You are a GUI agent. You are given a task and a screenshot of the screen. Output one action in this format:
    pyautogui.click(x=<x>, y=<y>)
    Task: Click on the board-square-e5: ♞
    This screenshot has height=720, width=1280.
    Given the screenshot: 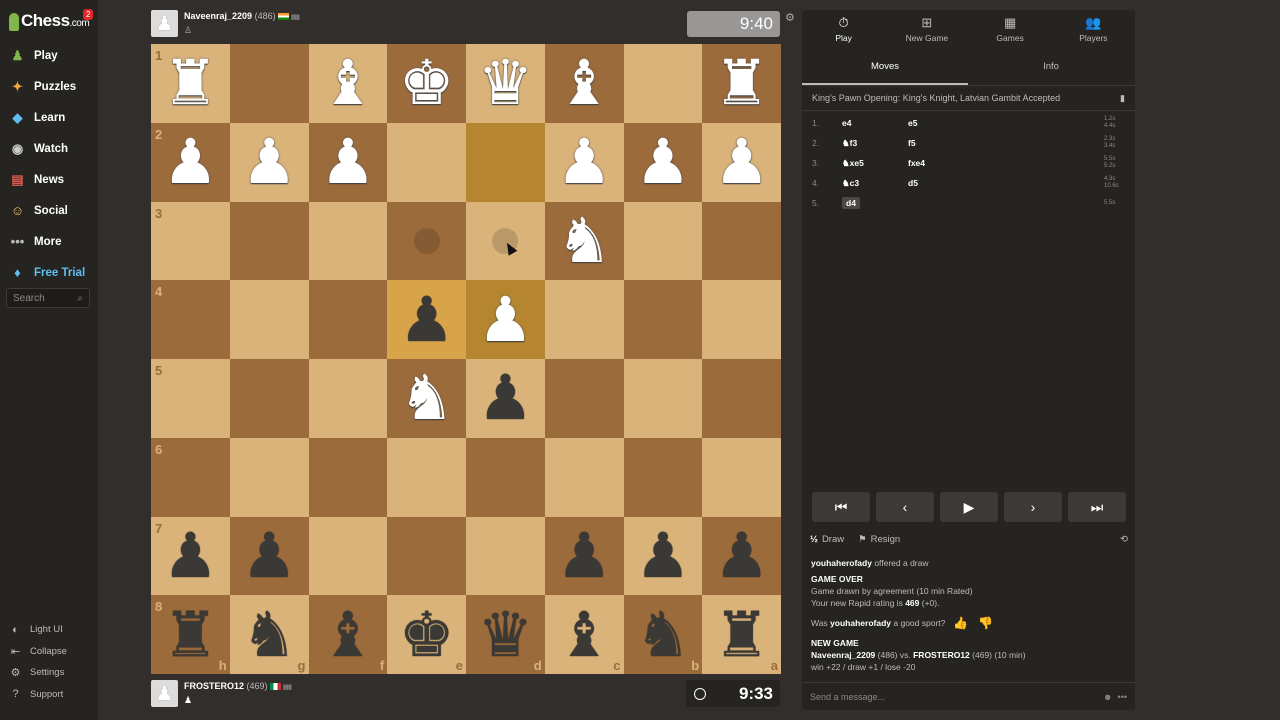 What is the action you would take?
    pyautogui.click(x=426, y=398)
    